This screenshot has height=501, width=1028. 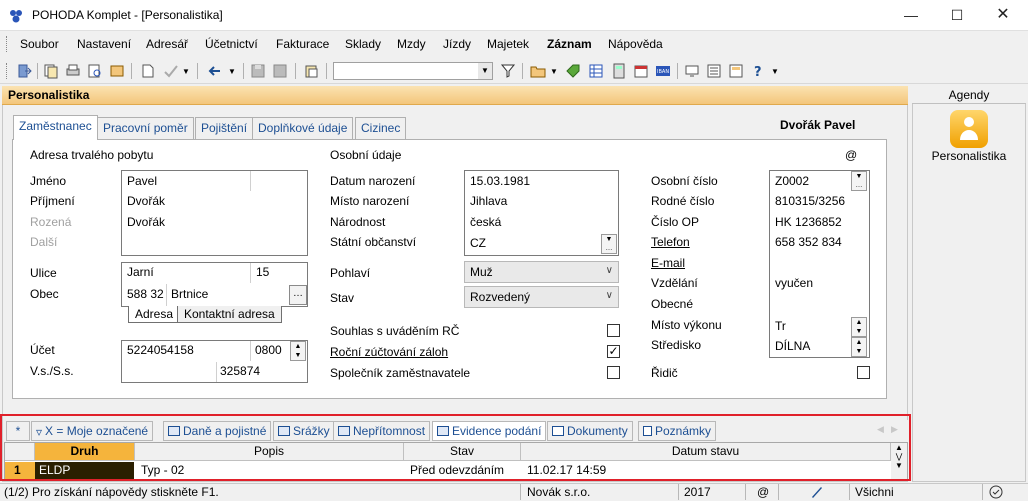 I want to click on menu-majetek: Majetek, so click(x=508, y=44).